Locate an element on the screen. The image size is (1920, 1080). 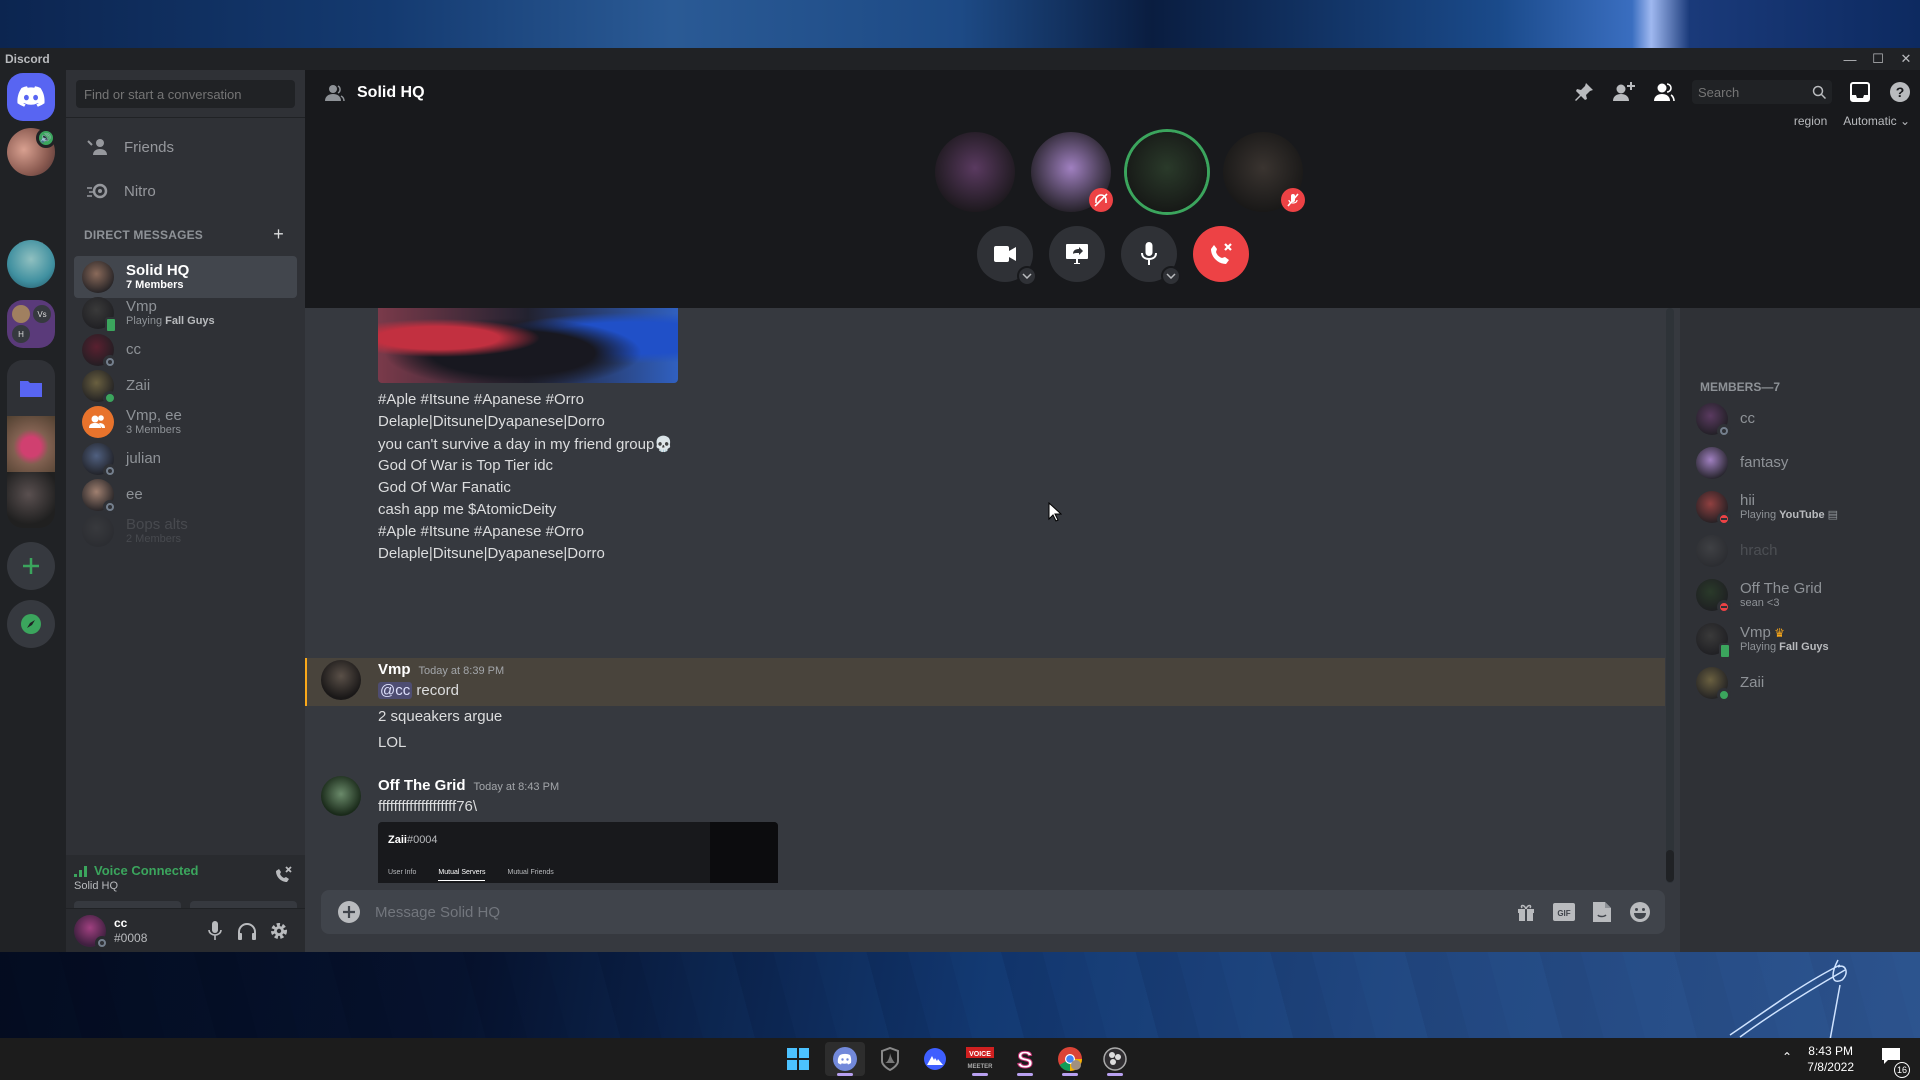
deafened-icon is located at coordinates (1101, 200).